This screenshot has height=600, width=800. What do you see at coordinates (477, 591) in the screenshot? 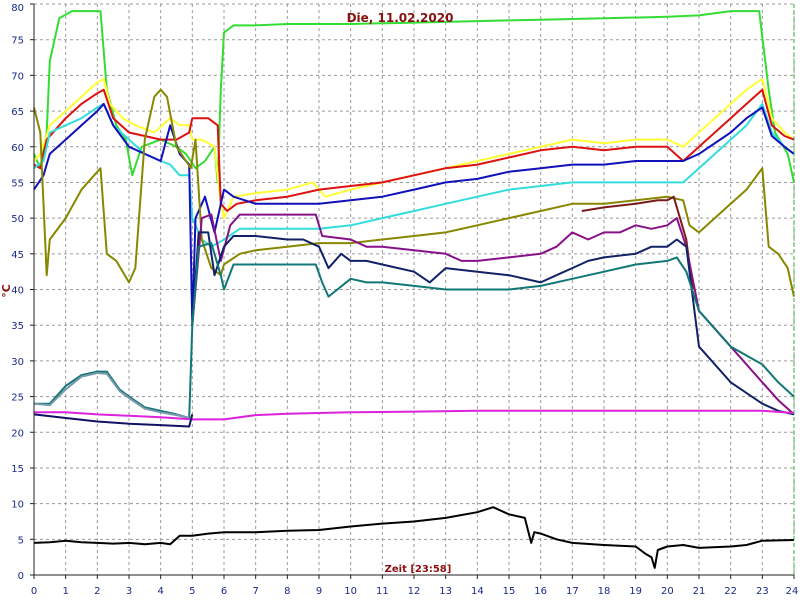
I see `x-tick-label: 14` at bounding box center [477, 591].